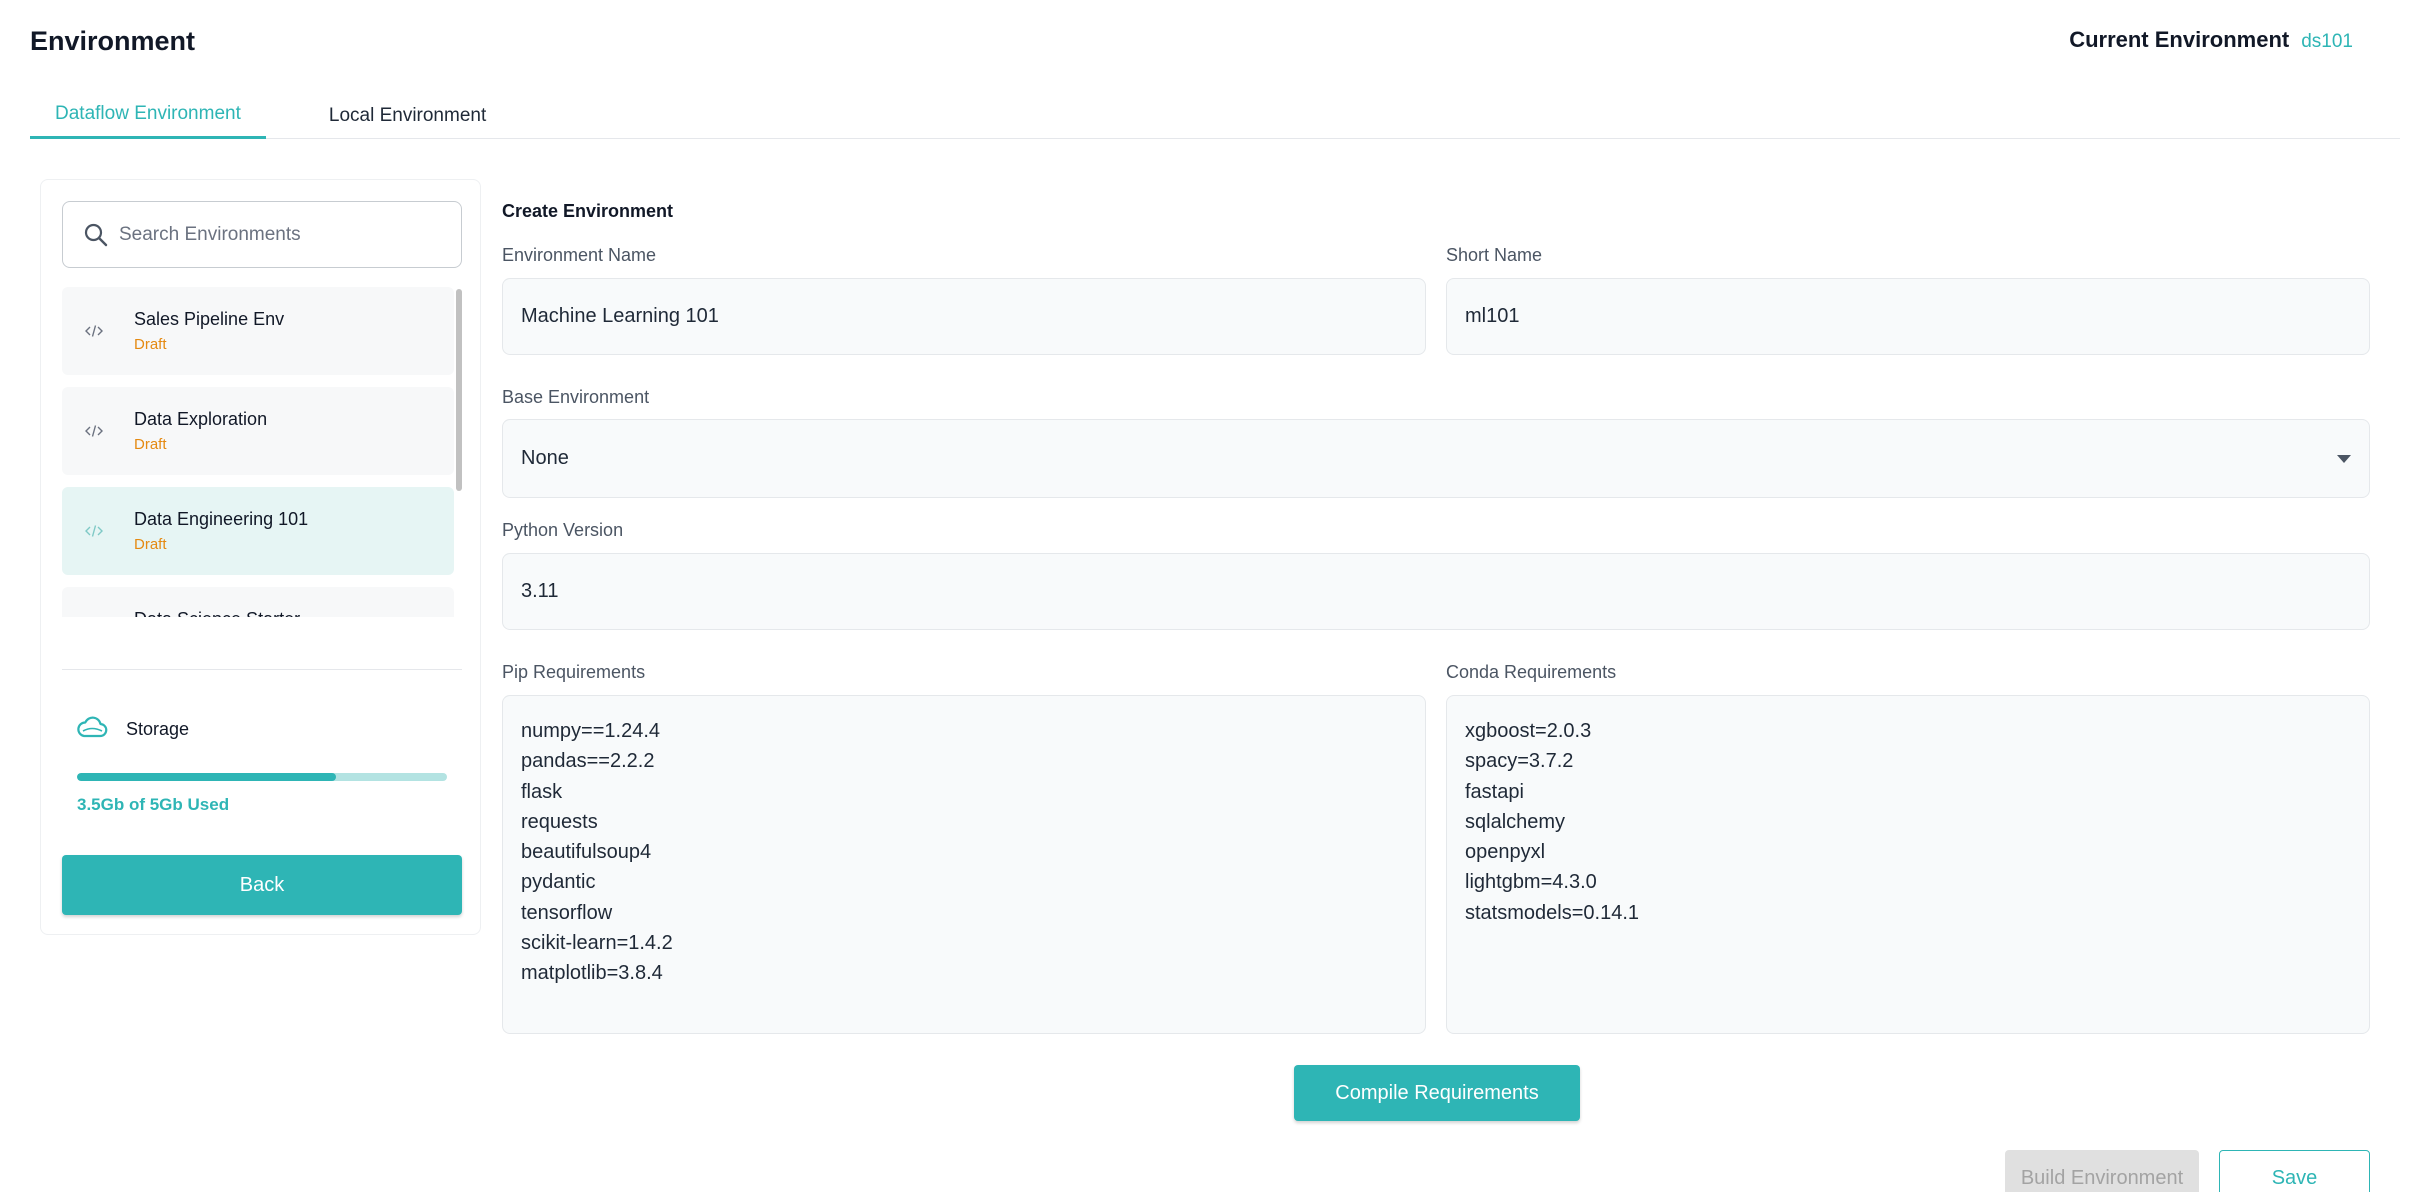 This screenshot has height=1192, width=2409. I want to click on conda-requirements-label: Conda Requirements, so click(1531, 672).